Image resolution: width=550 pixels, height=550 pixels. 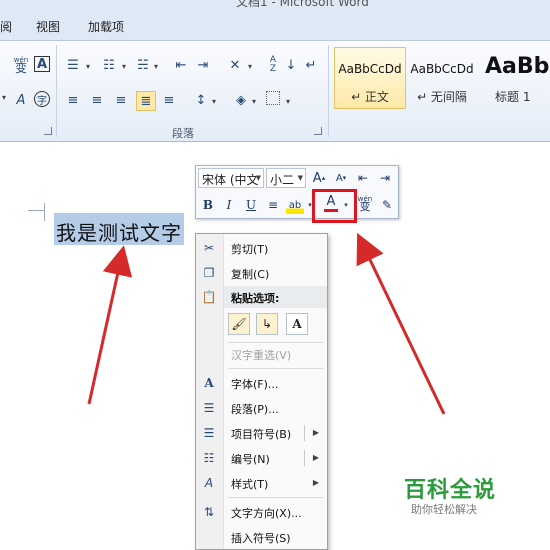 I want to click on style-sample: AaBb, so click(x=517, y=66).